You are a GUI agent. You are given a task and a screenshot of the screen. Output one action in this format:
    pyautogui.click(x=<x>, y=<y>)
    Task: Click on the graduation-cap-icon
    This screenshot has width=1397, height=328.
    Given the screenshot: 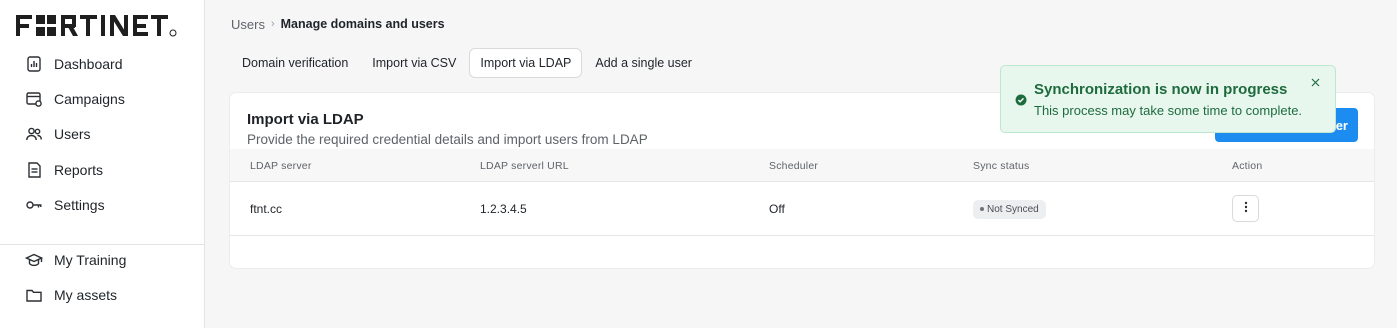 What is the action you would take?
    pyautogui.click(x=34, y=260)
    